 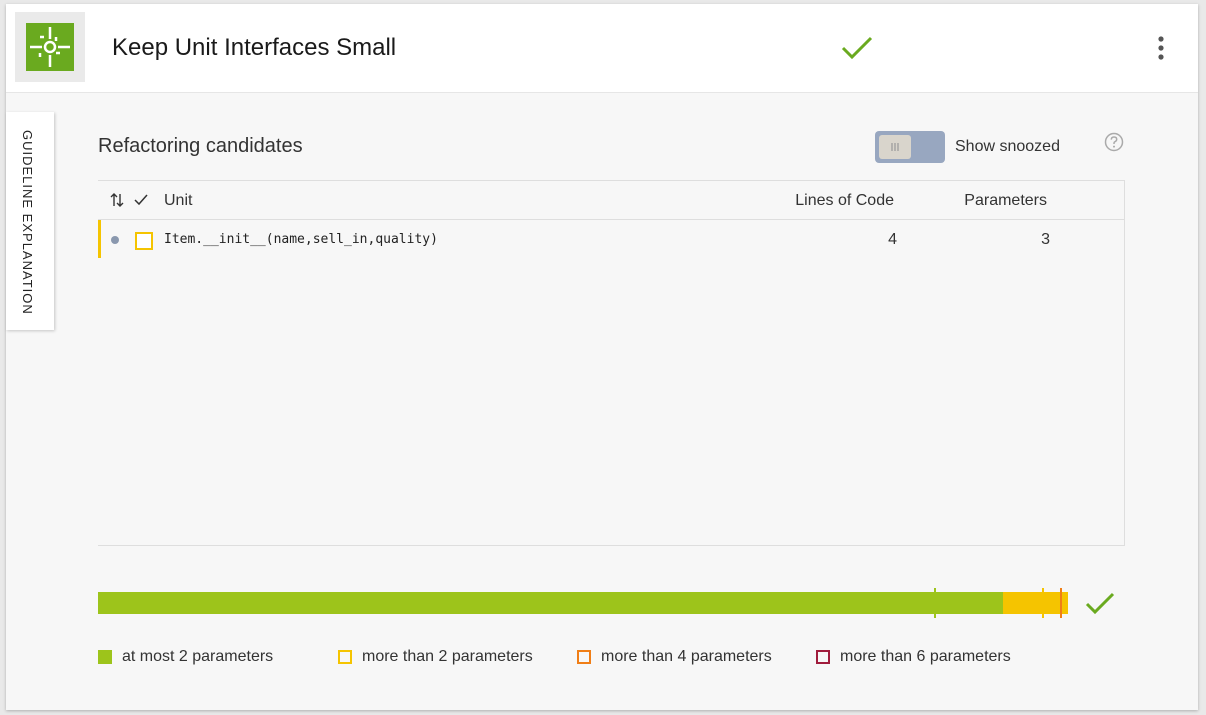 I want to click on legend-item: at most 2 parameters, so click(x=185, y=657).